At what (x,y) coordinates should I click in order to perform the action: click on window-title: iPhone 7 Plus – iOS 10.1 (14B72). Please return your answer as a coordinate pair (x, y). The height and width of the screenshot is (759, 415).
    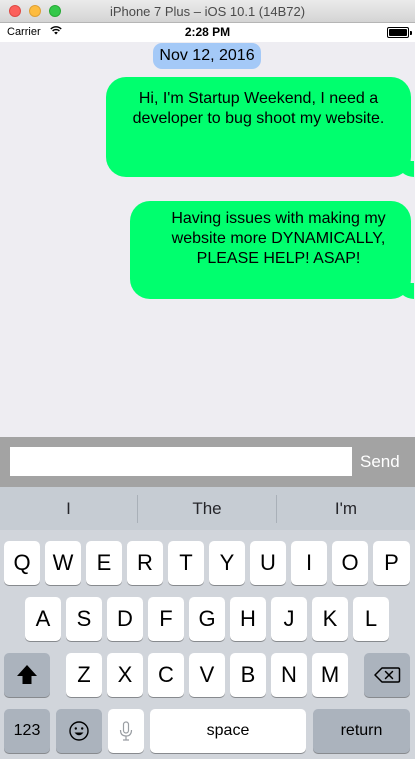
    Looking at the image, I should click on (207, 11).